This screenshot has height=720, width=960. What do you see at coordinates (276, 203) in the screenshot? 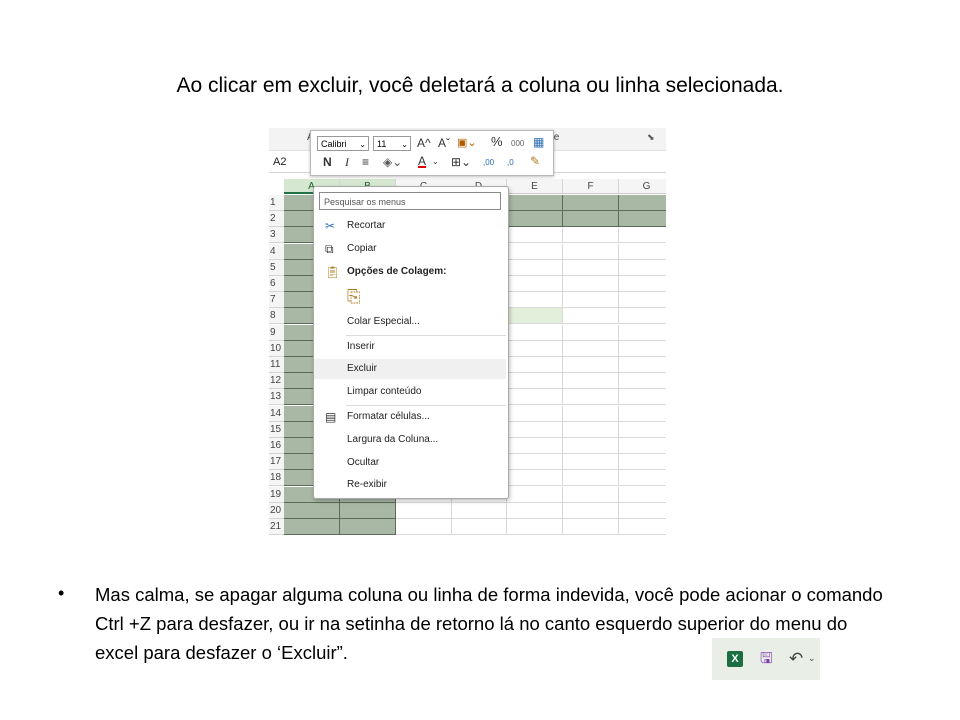
I see `row-header: 1` at bounding box center [276, 203].